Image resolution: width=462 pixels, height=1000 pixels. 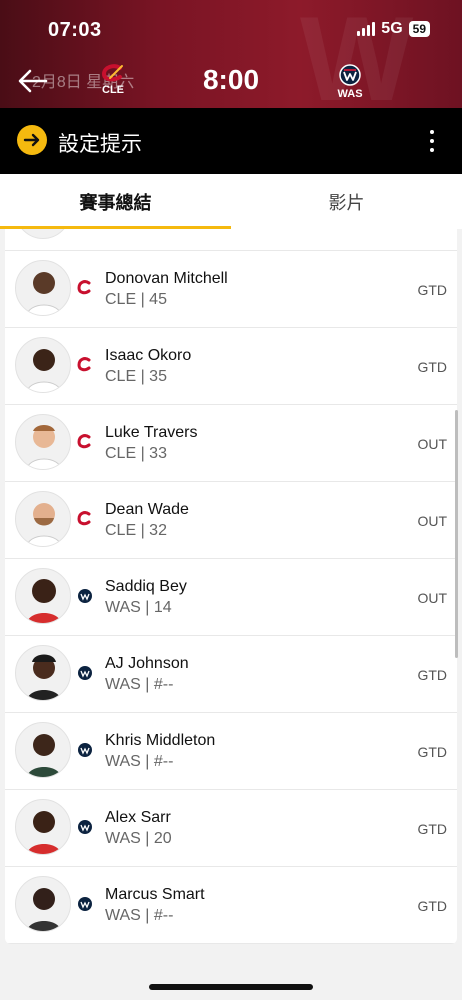 What do you see at coordinates (138, 838) in the screenshot?
I see `player-team-number: WAS | 20` at bounding box center [138, 838].